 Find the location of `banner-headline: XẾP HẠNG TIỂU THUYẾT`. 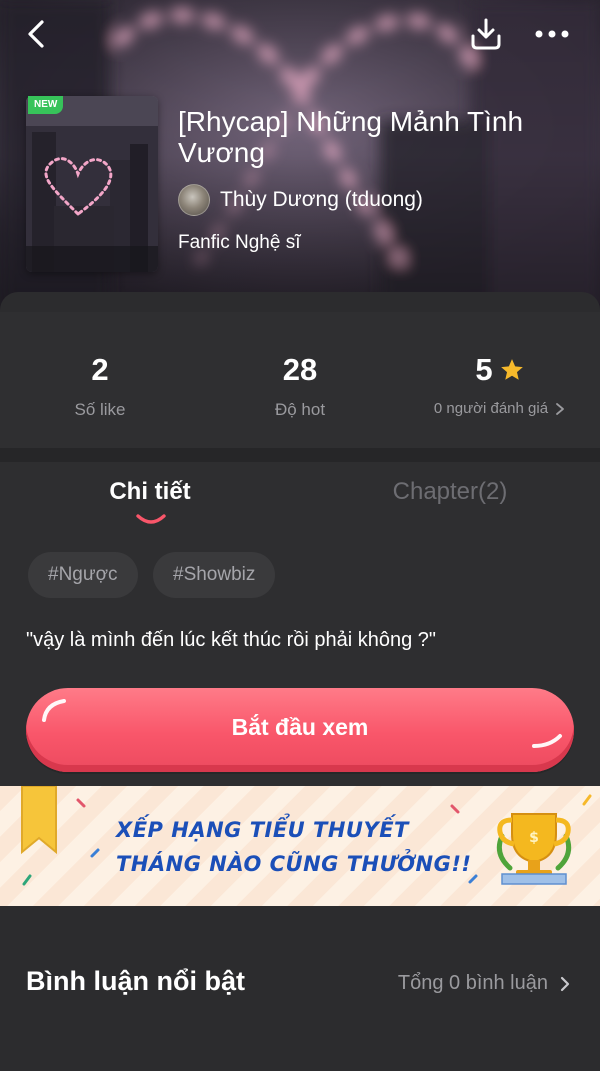

banner-headline: XẾP HẠNG TIỂU THUYẾT is located at coordinates (262, 830).